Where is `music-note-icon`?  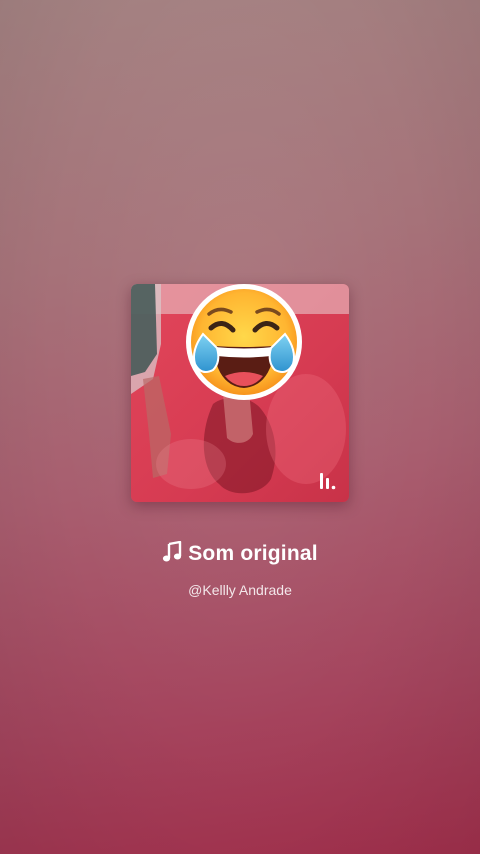
music-note-icon is located at coordinates (172, 551).